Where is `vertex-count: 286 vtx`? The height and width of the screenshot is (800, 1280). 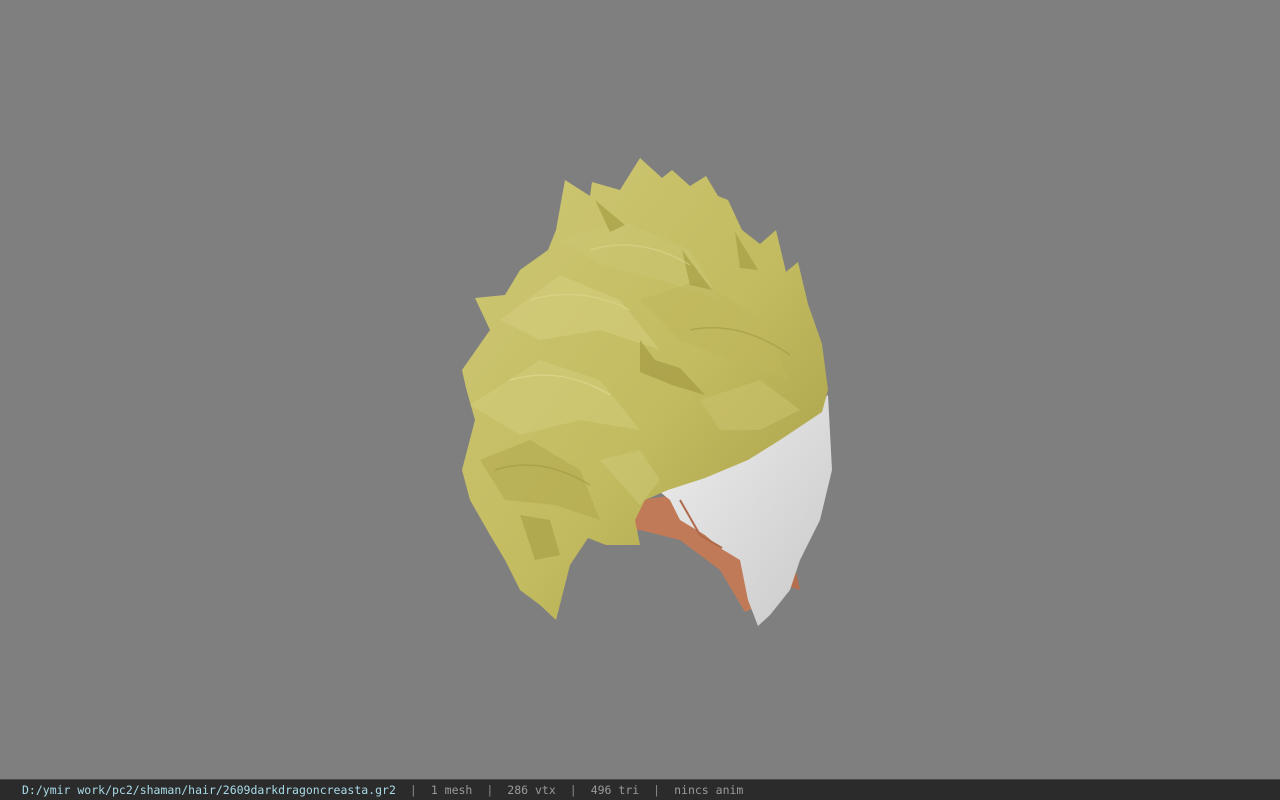
vertex-count: 286 vtx is located at coordinates (531, 790).